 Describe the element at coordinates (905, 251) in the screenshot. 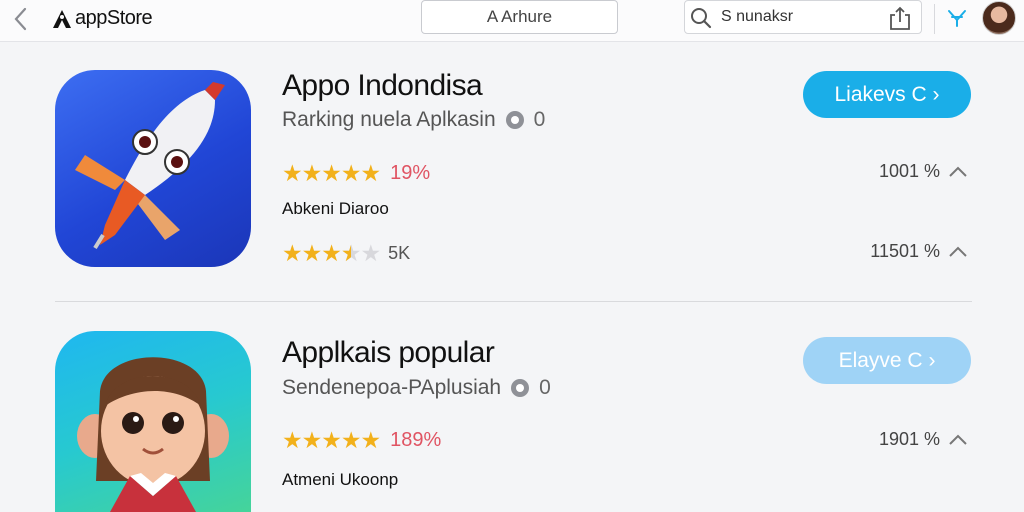

I see `stat-text: 11501 %` at that location.